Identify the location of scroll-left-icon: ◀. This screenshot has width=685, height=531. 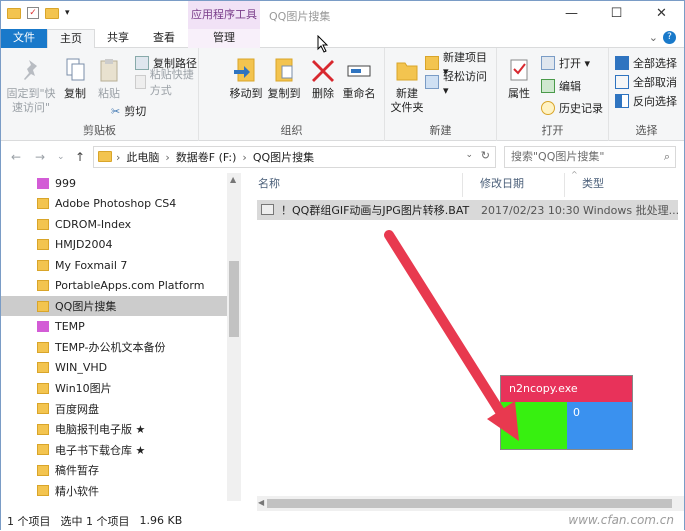
(261, 502).